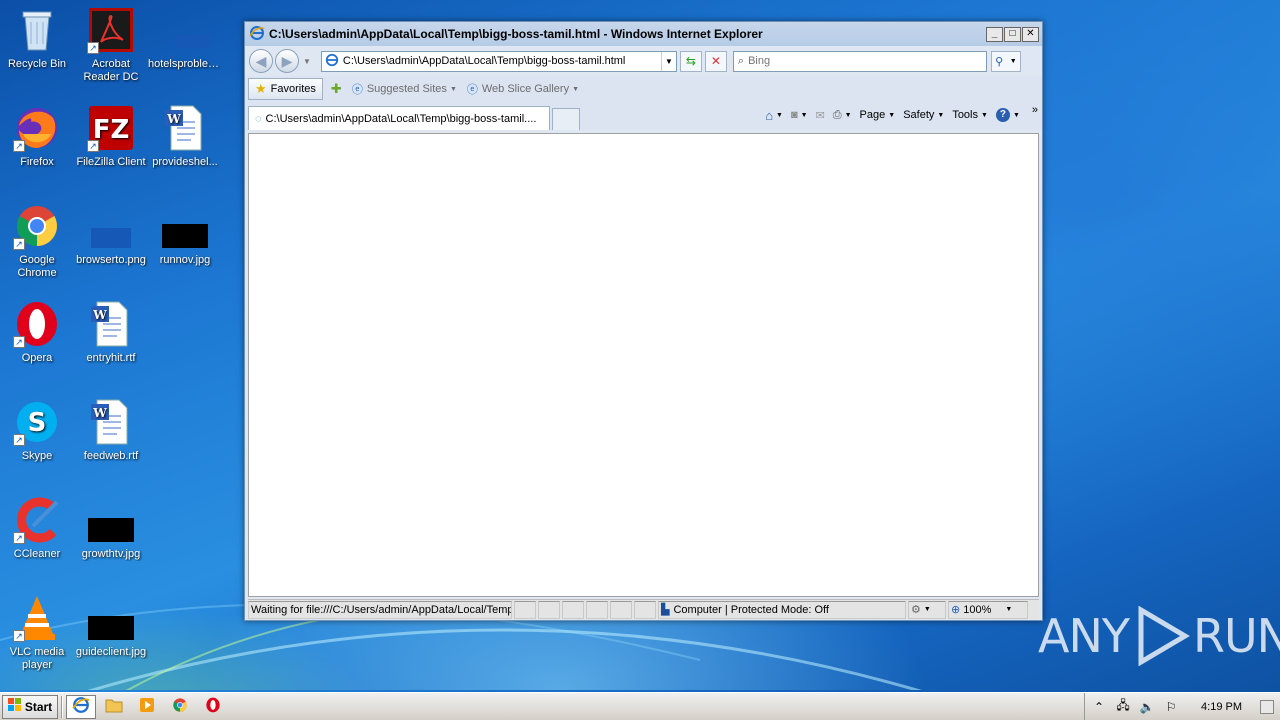 Image resolution: width=1280 pixels, height=720 pixels. I want to click on toolbar-overflow-button: », so click(1035, 110).